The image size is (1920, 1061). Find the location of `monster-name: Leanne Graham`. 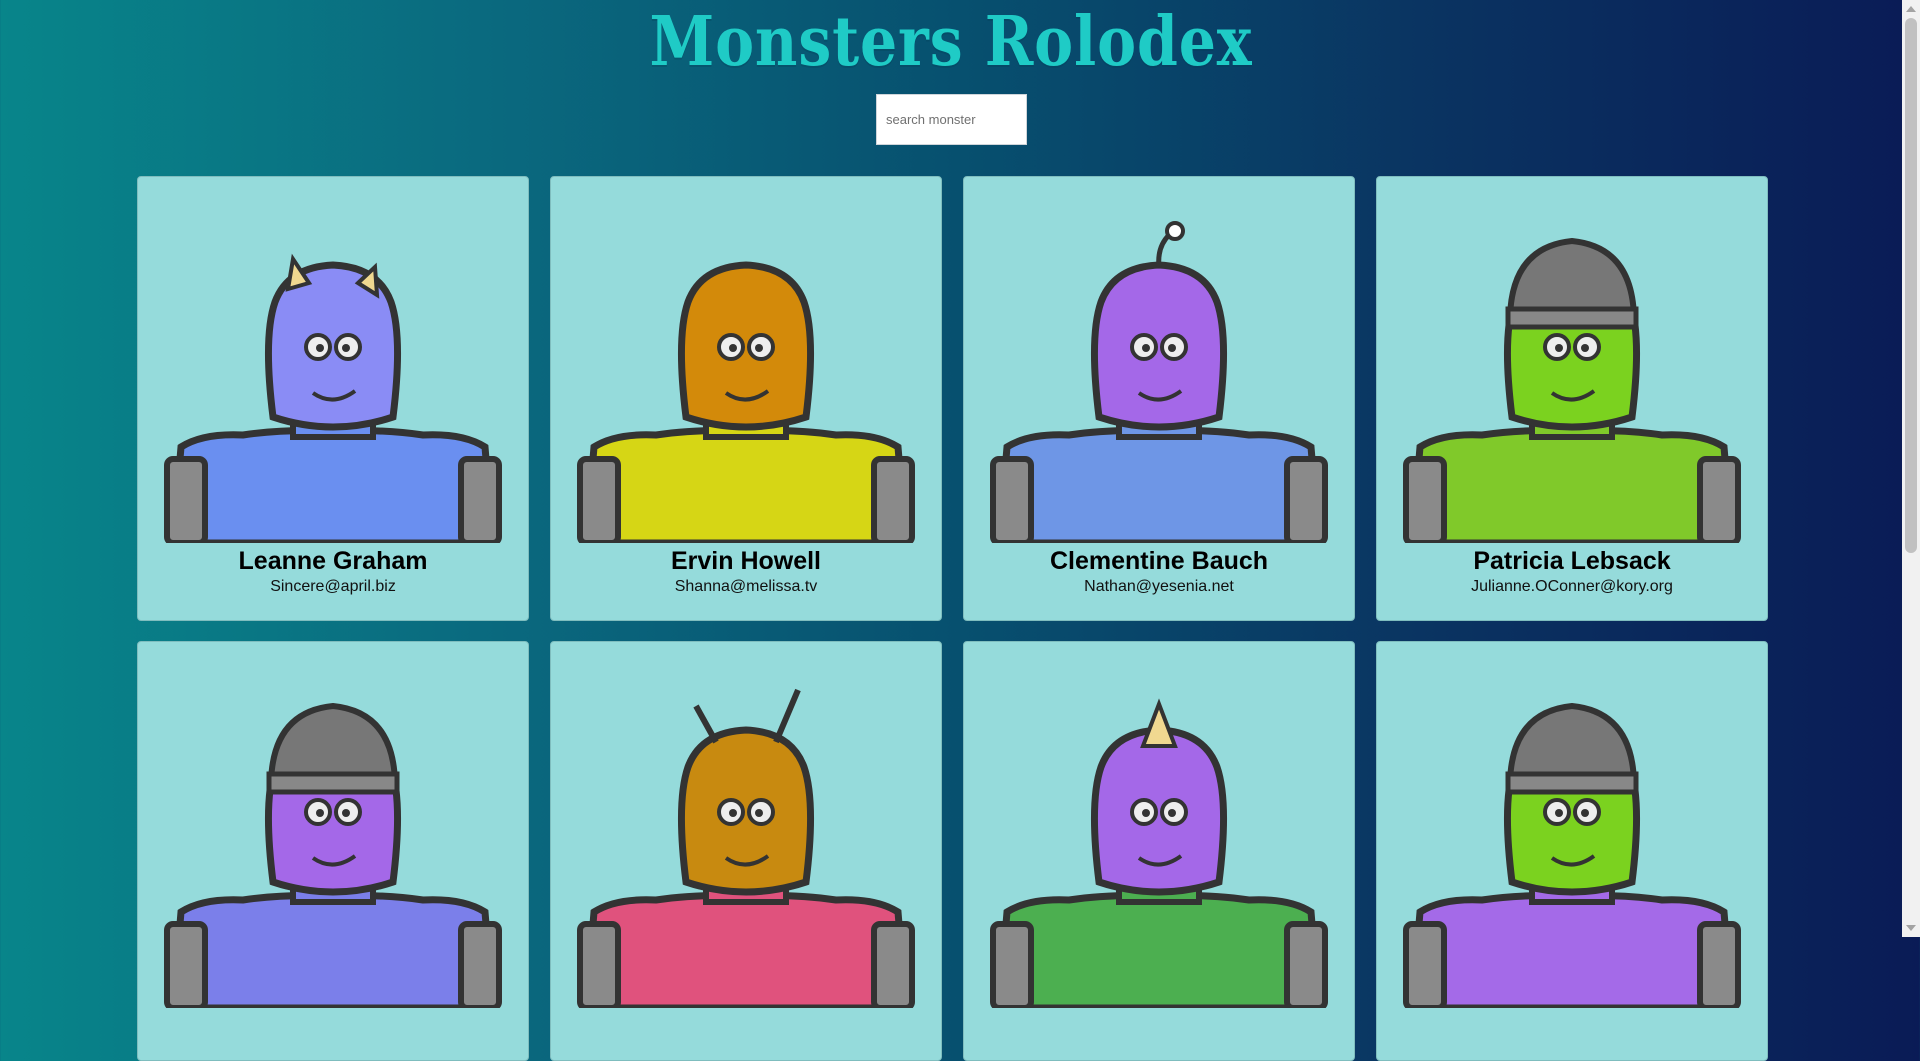

monster-name: Leanne Graham is located at coordinates (333, 561).